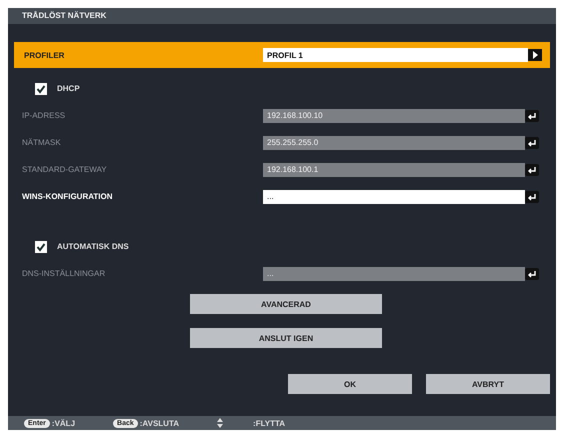 This screenshot has height=437, width=564. What do you see at coordinates (286, 304) in the screenshot?
I see `menu-button: AVANCERAD` at bounding box center [286, 304].